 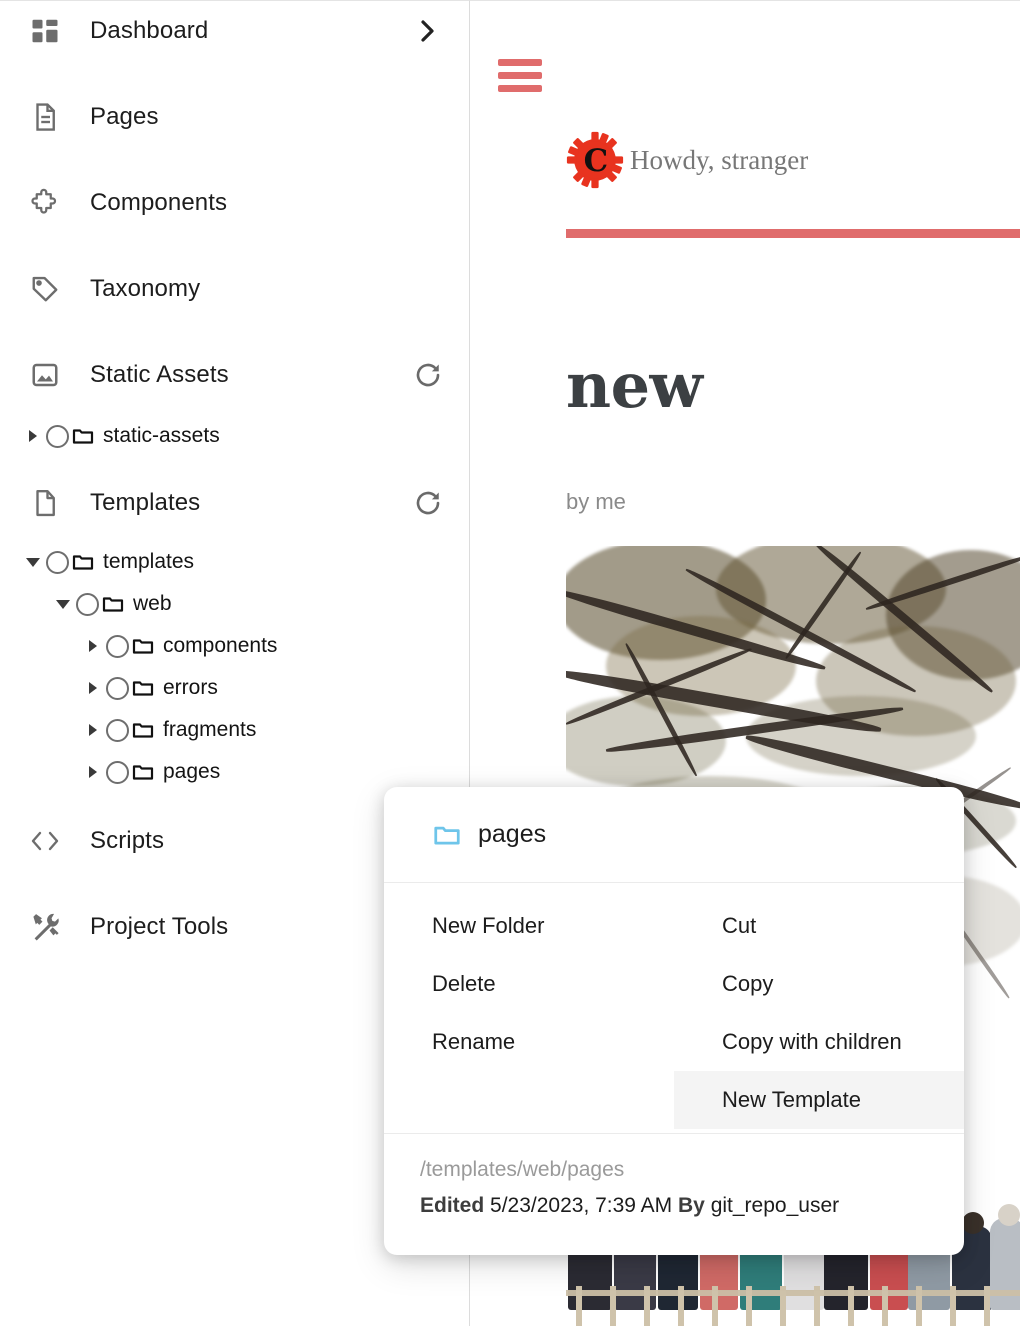 What do you see at coordinates (149, 561) in the screenshot?
I see `tree-item-label: templates` at bounding box center [149, 561].